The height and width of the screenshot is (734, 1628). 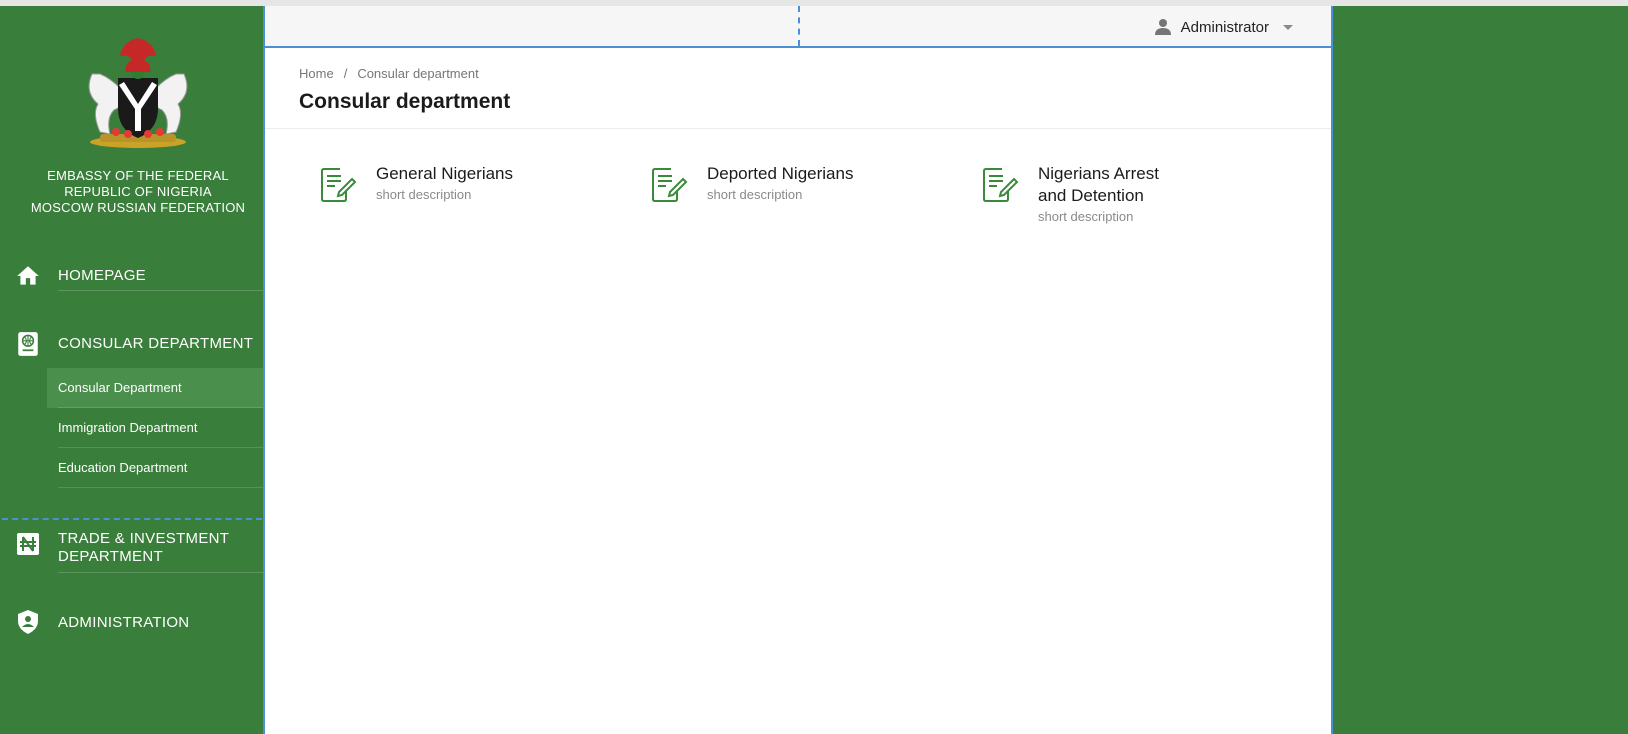 What do you see at coordinates (780, 173) in the screenshot?
I see `card-title: Deported Nigerians` at bounding box center [780, 173].